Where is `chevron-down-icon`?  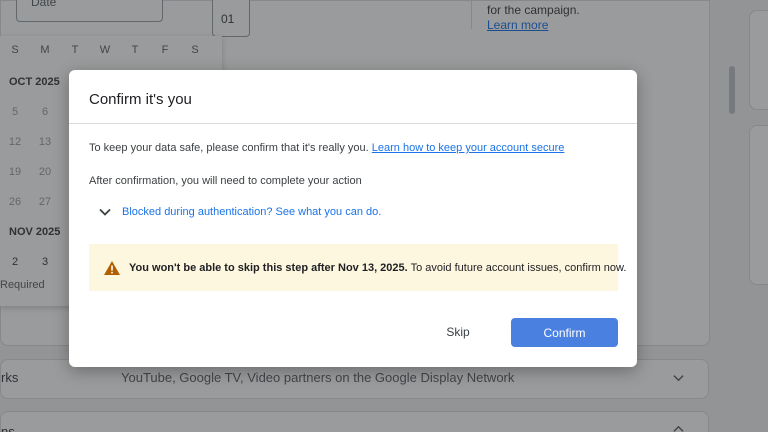
chevron-down-icon is located at coordinates (105, 212).